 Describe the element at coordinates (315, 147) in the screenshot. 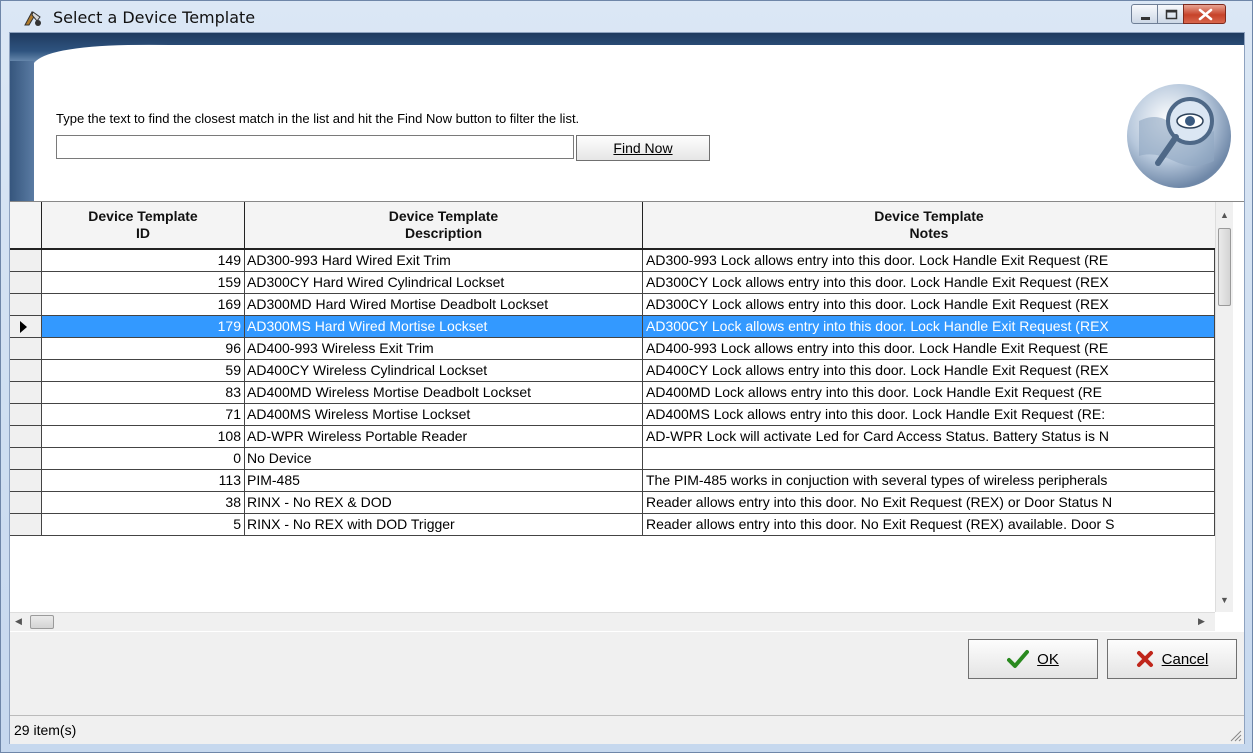

I see `search-input` at that location.